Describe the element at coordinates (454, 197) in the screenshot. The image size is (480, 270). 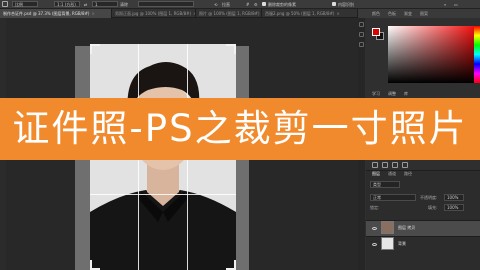
I see `opacity-field: 100%` at that location.